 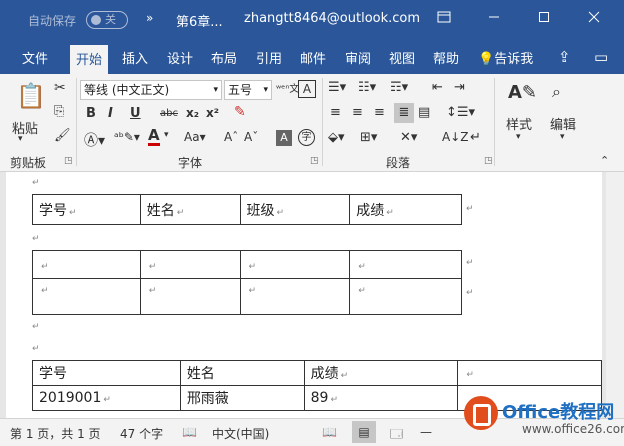 I want to click on table-1: 学号 ↵ 姓名 ↵ 班级 ↵ 成绩 ↵, so click(x=247, y=209).